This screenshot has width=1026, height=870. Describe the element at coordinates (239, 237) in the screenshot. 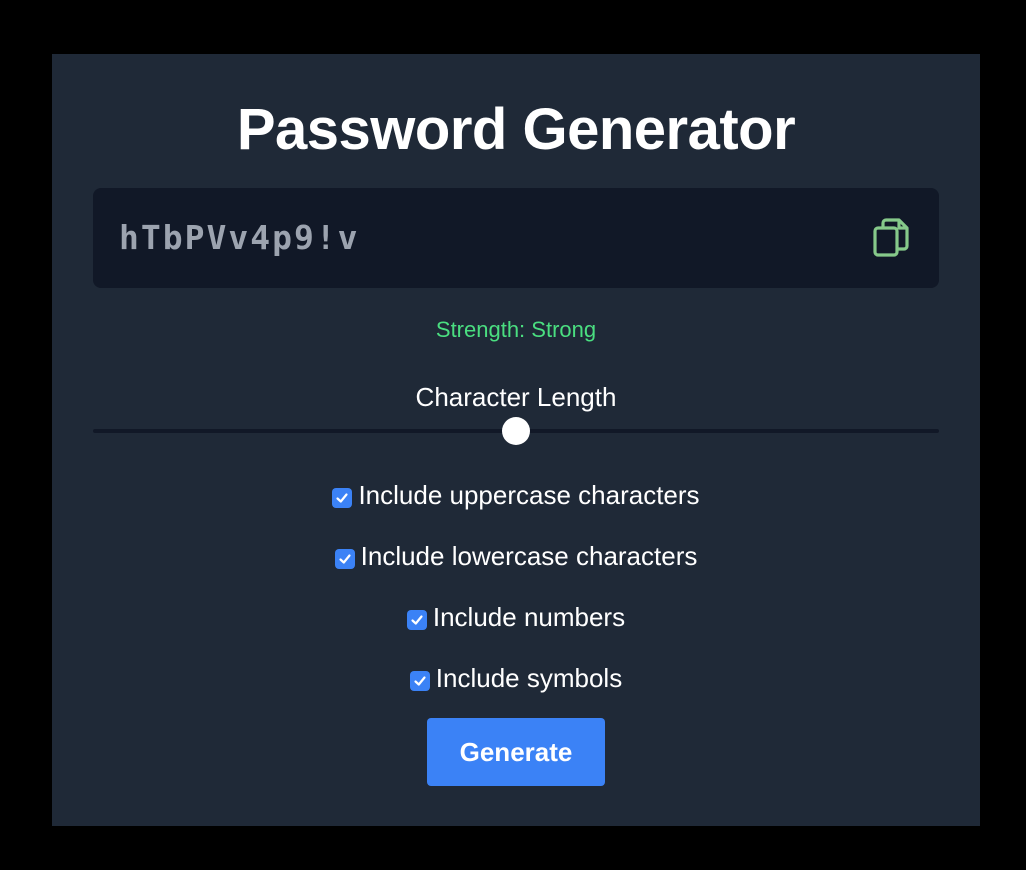

I see `password-text: hTbPVv4p9!v` at that location.